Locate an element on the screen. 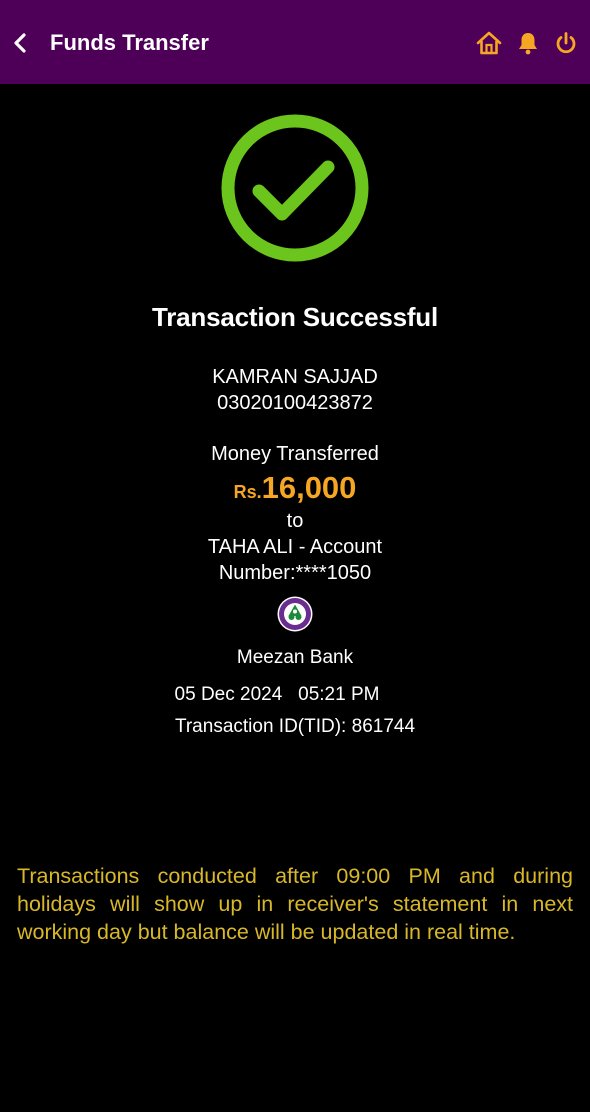  transfer-amount: Rs.16,000 is located at coordinates (295, 488).